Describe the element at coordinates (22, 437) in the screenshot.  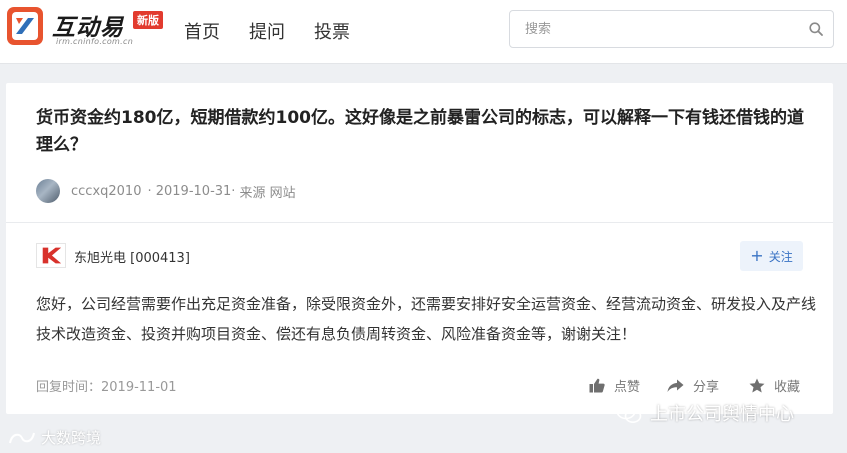
I see `brand-mark-icon` at that location.